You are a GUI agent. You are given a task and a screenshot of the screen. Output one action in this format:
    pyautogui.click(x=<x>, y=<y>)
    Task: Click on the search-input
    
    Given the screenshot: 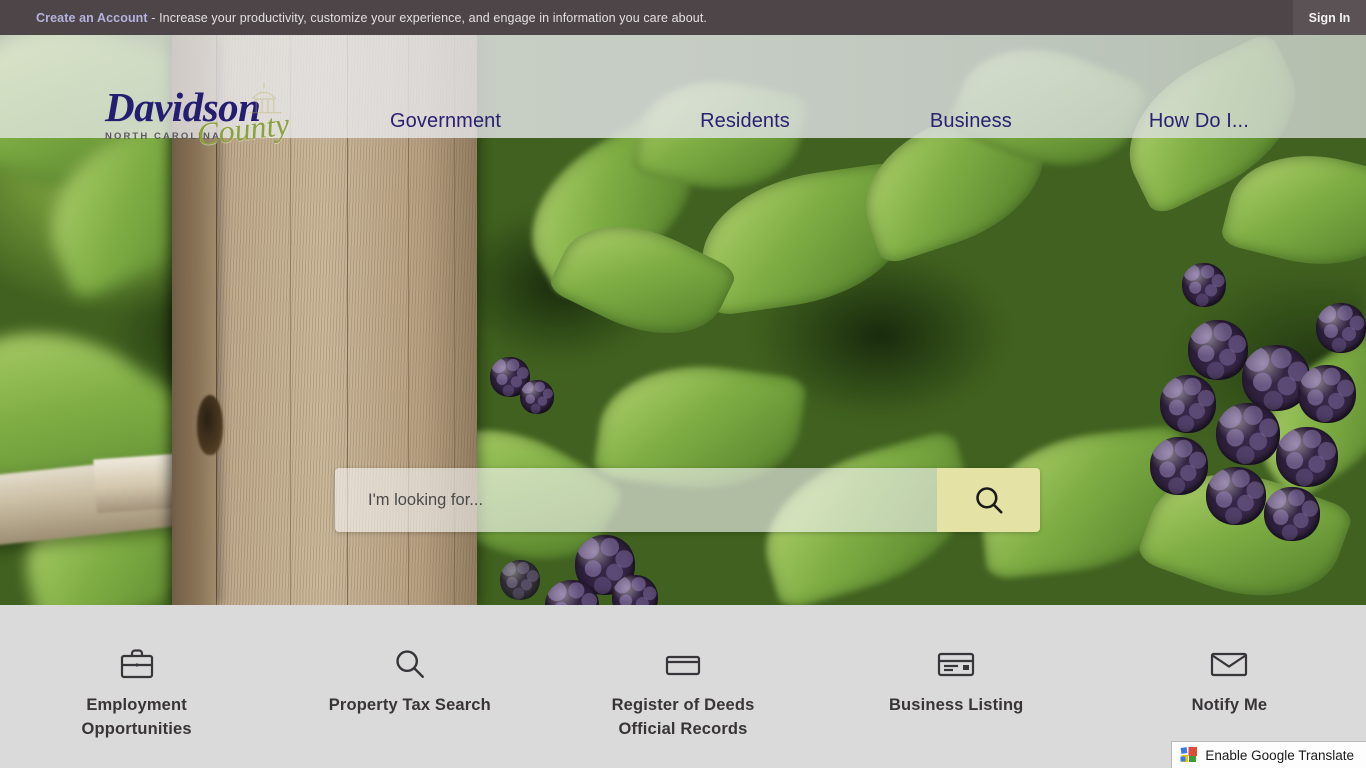 What is the action you would take?
    pyautogui.click(x=636, y=500)
    